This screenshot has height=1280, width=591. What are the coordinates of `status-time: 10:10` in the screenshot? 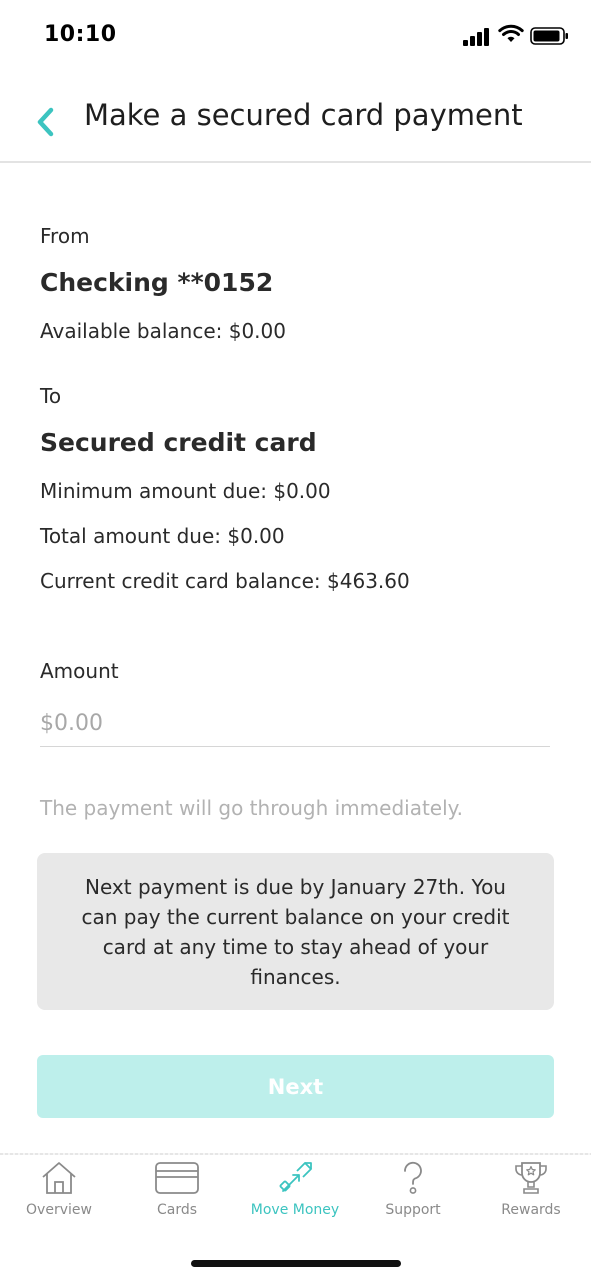 It's located at (80, 34).